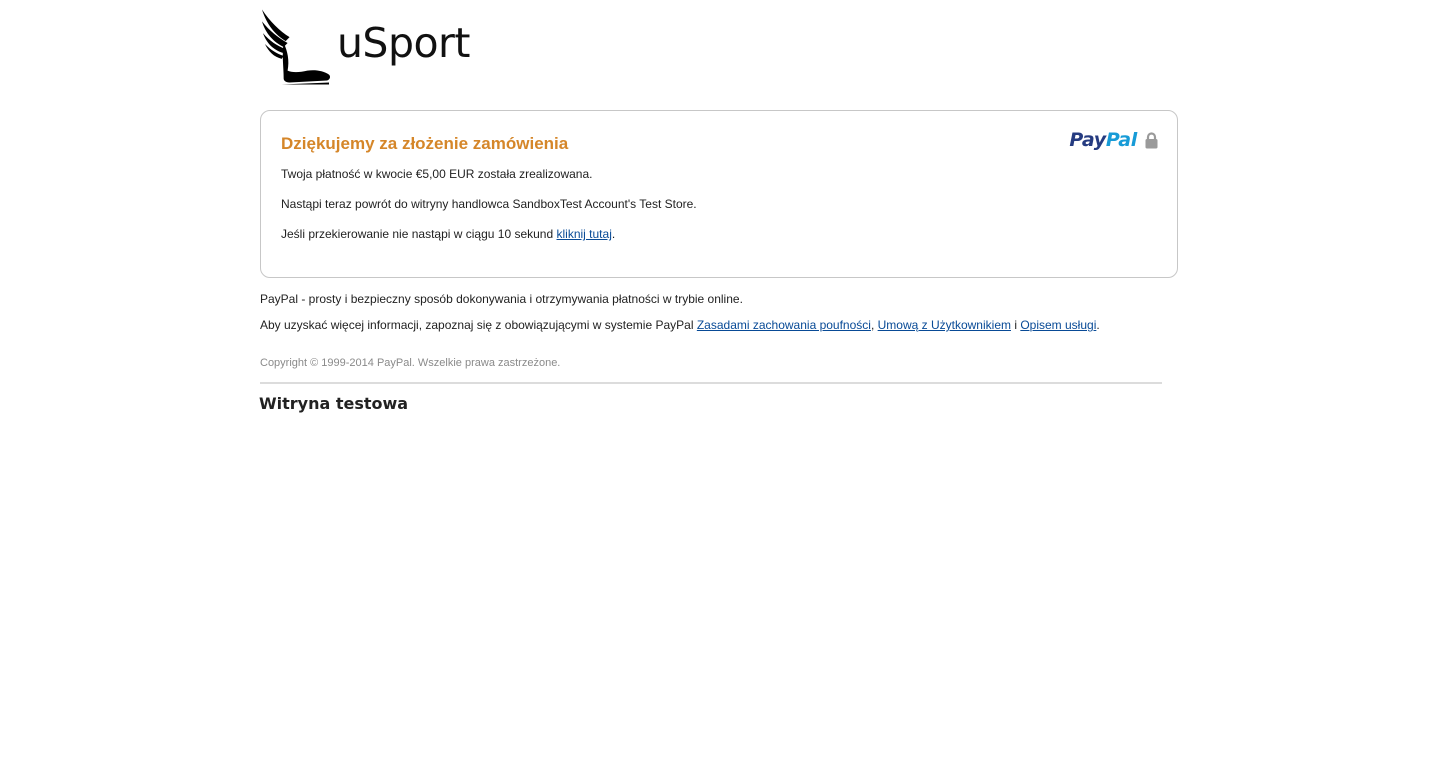 The image size is (1440, 778). Describe the element at coordinates (1121, 140) in the screenshot. I see `paypal-logo-part2: Pal` at that location.